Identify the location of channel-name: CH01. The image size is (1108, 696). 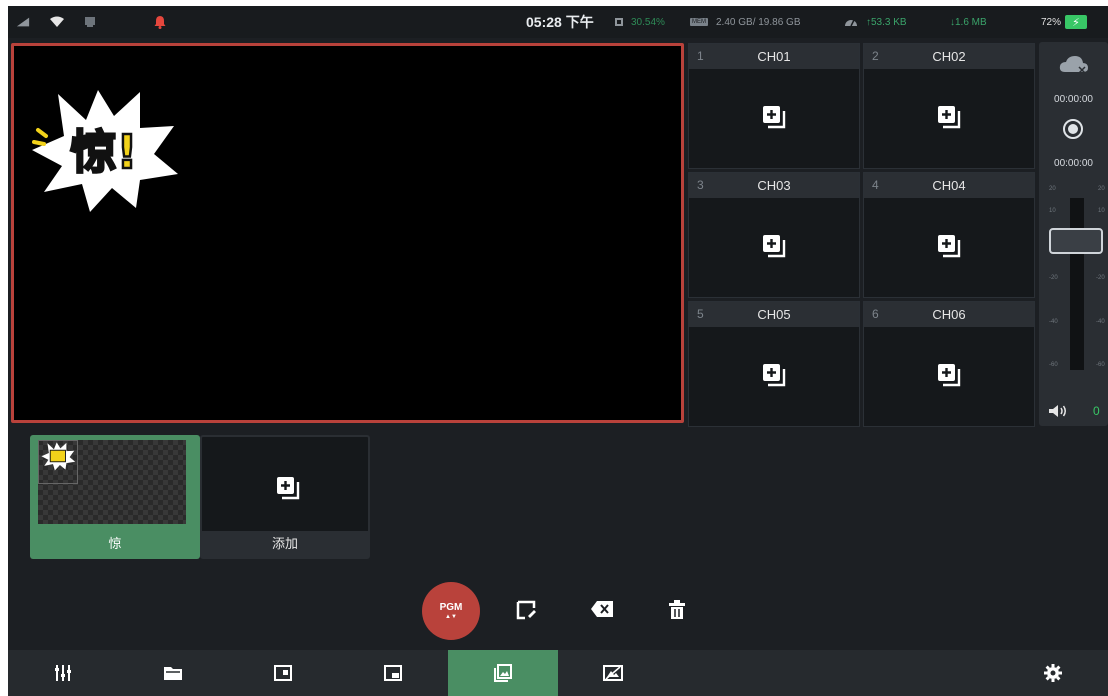
(774, 56).